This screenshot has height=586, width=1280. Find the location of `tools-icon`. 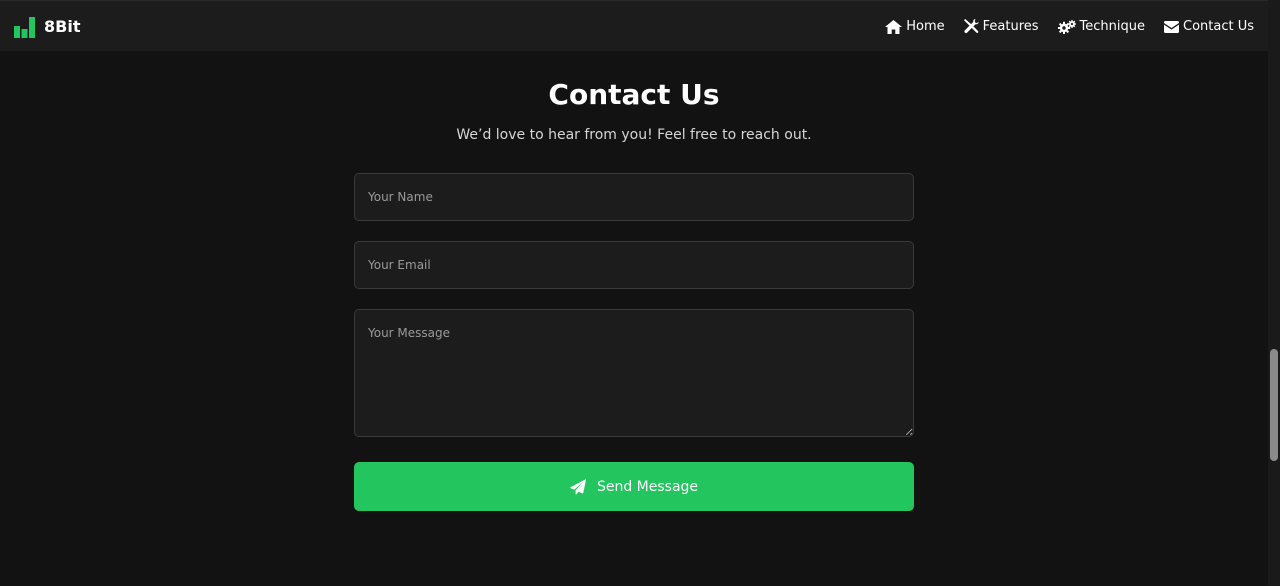

tools-icon is located at coordinates (971, 26).